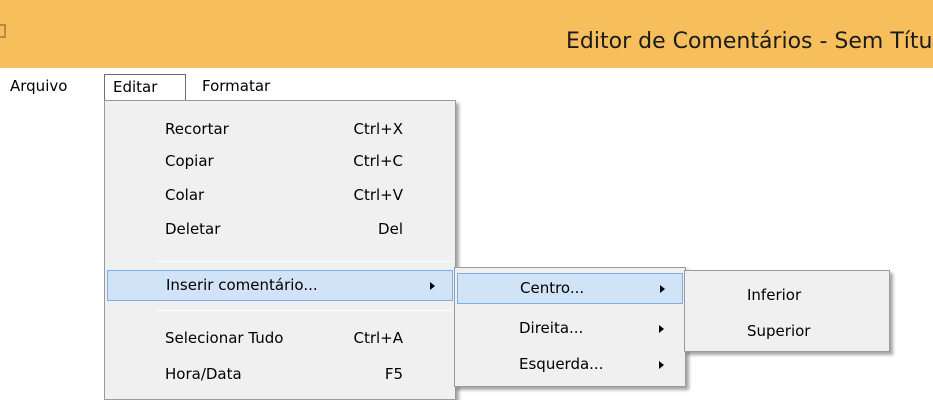  Describe the element at coordinates (378, 195) in the screenshot. I see `menu-item-shortcut: Ctrl+V` at that location.